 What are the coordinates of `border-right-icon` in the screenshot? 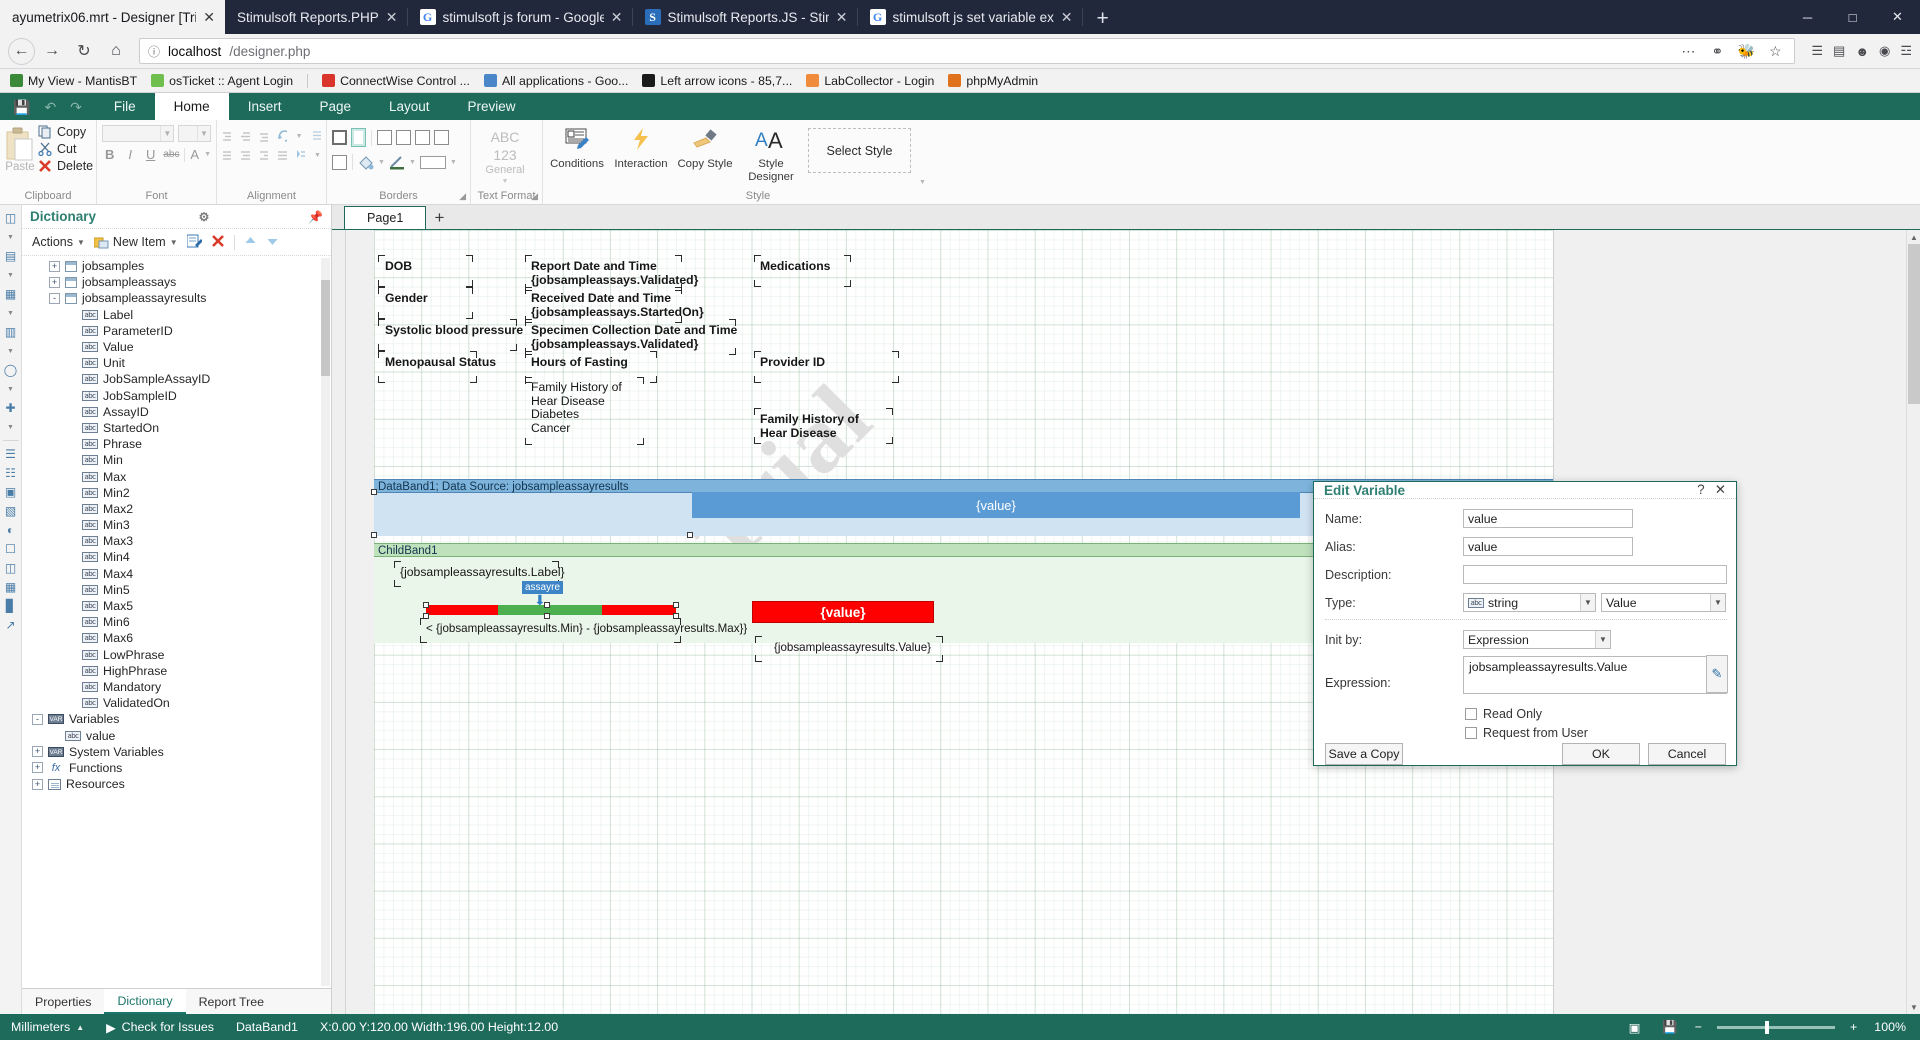 It's located at (422, 137).